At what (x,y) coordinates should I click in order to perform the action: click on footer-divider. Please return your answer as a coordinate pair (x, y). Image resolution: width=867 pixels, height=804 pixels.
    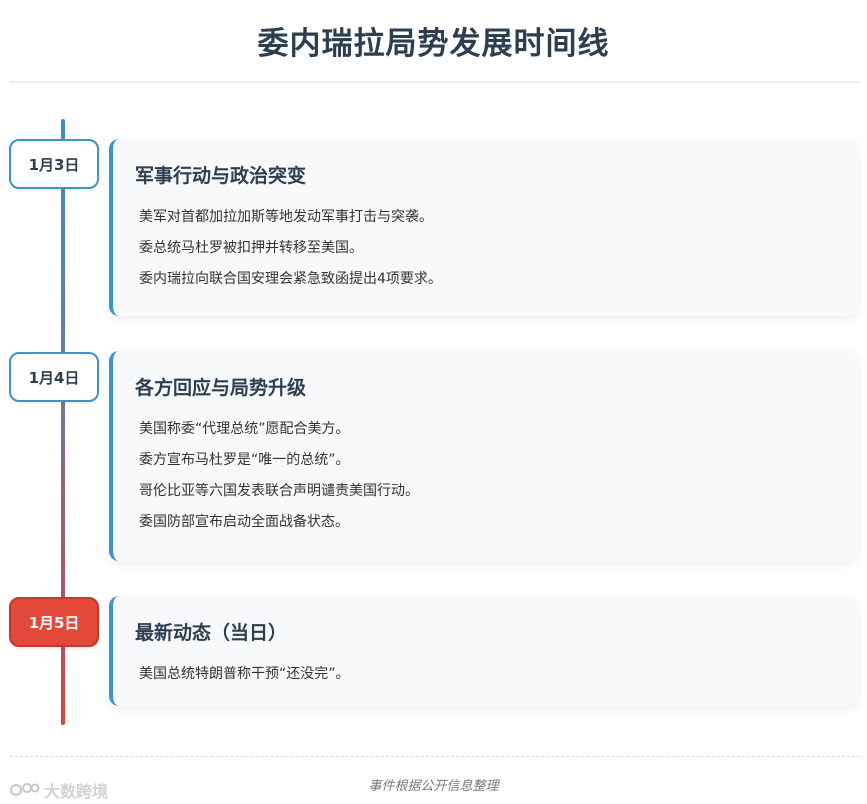
    Looking at the image, I should click on (435, 756).